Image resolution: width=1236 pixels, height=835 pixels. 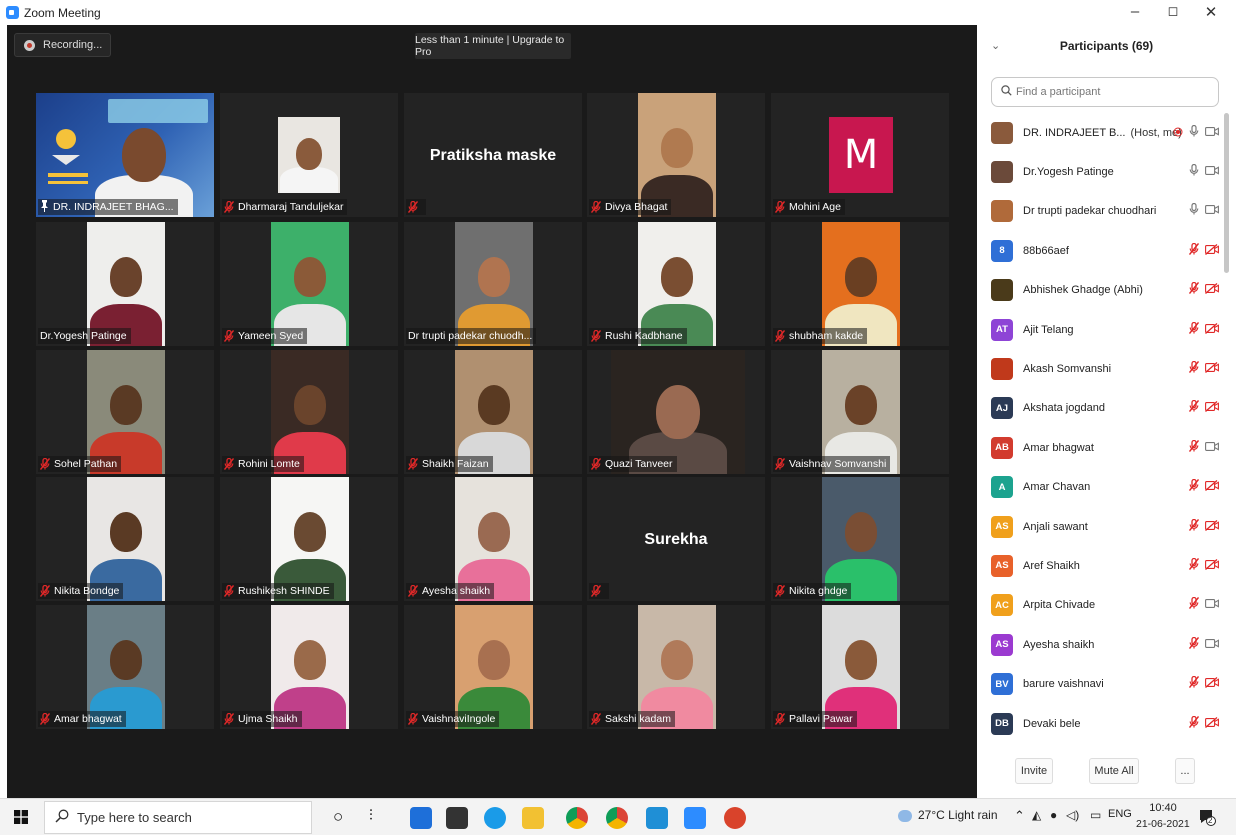 What do you see at coordinates (1101, 408) in the screenshot?
I see `participant-list-item: AJ Akshata jogdand` at bounding box center [1101, 408].